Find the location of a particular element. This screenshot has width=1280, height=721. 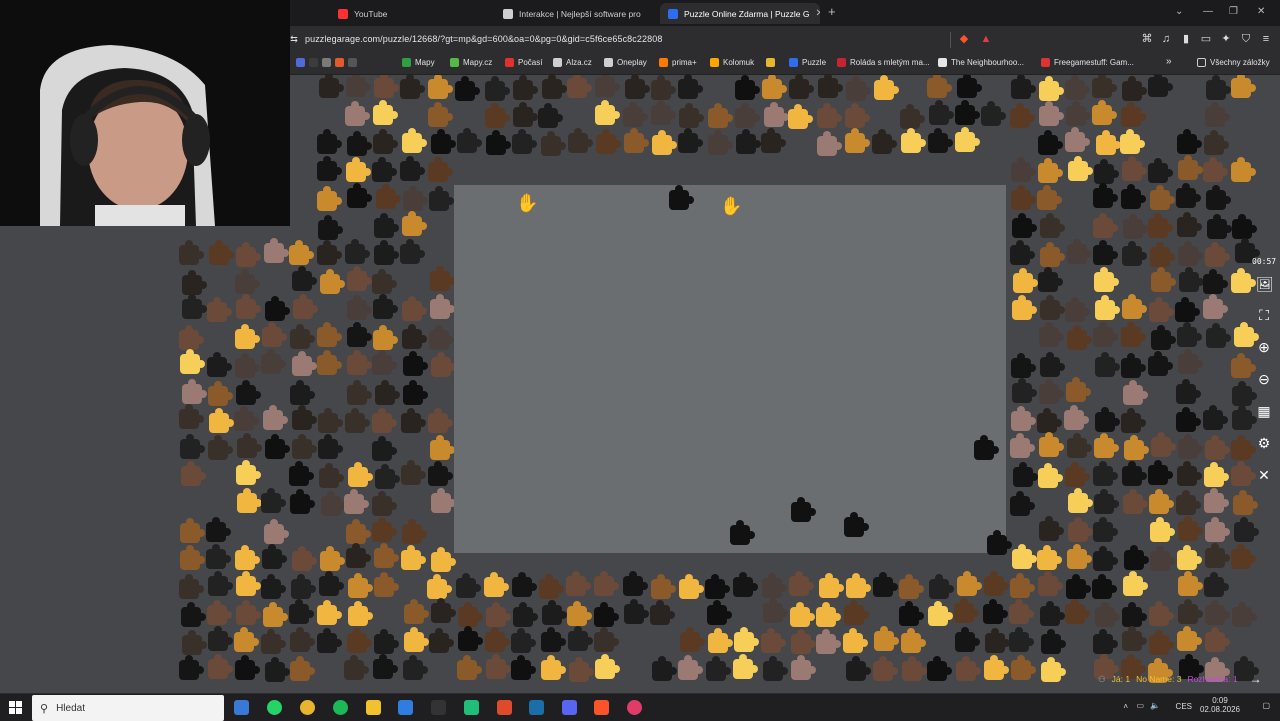

exit-button: → is located at coordinates (1256, 679).